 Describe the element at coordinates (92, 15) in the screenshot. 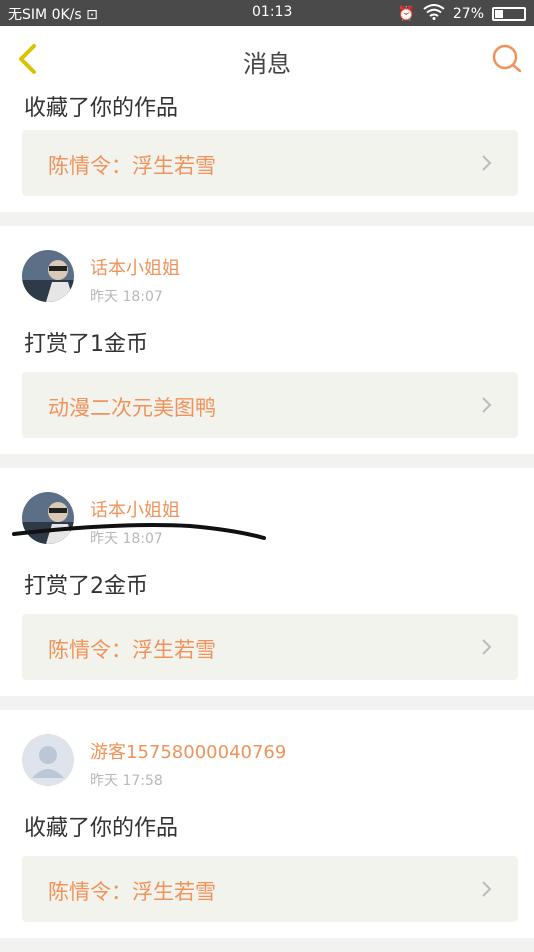

I see `notification-icon: ⊡` at that location.